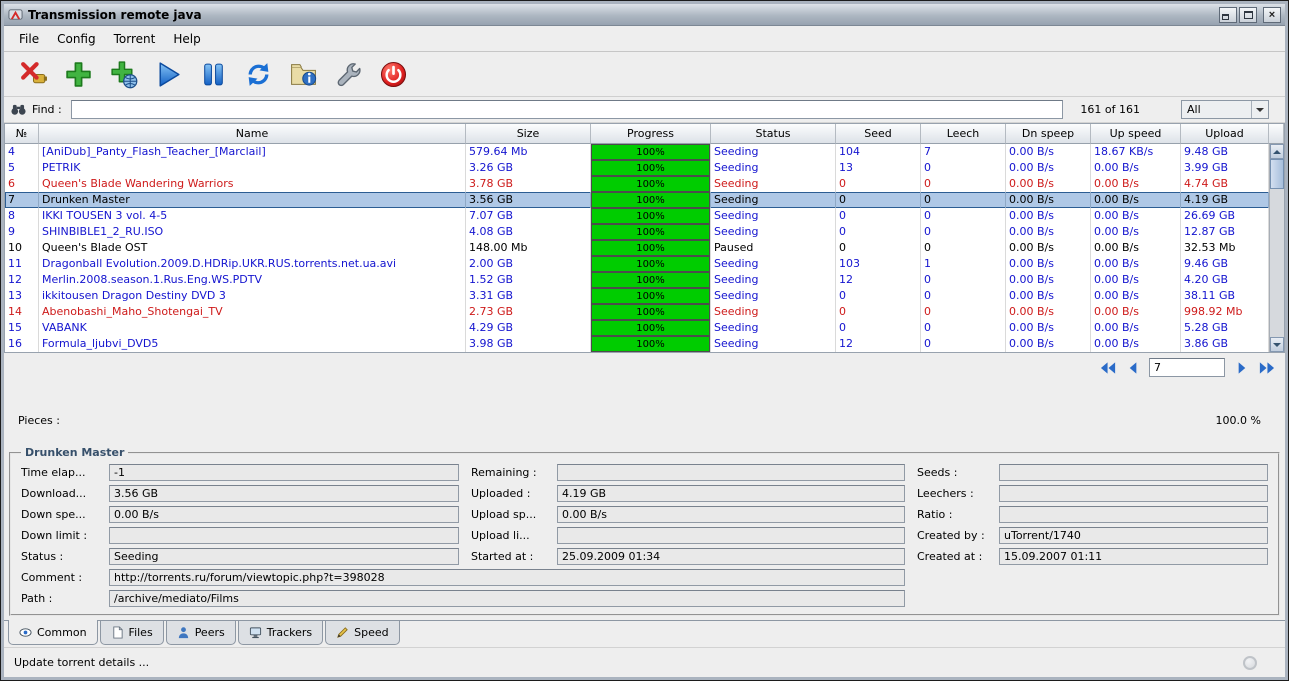 Image resolution: width=1289 pixels, height=681 pixels. What do you see at coordinates (731, 556) in the screenshot?
I see `started-at-field` at bounding box center [731, 556].